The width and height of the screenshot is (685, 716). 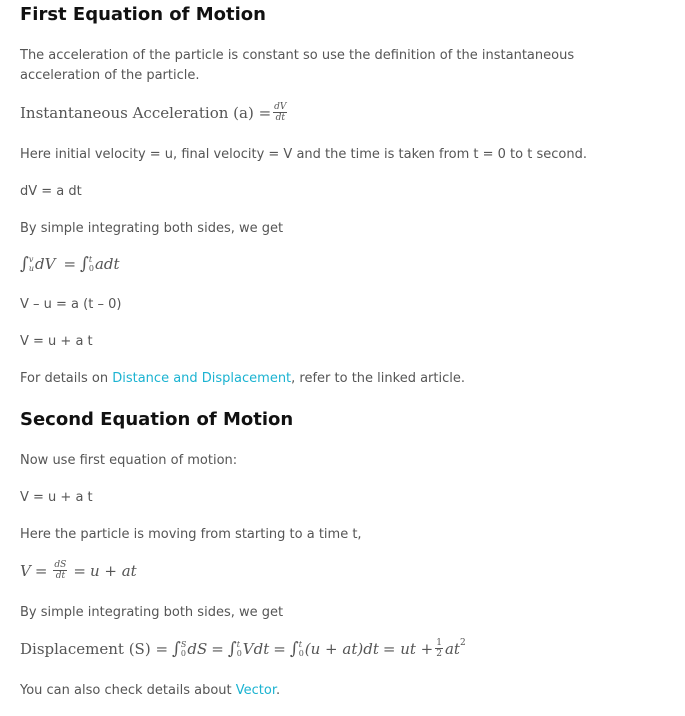 What do you see at coordinates (128, 690) in the screenshot?
I see `also-prefix: You can also check details about` at bounding box center [128, 690].